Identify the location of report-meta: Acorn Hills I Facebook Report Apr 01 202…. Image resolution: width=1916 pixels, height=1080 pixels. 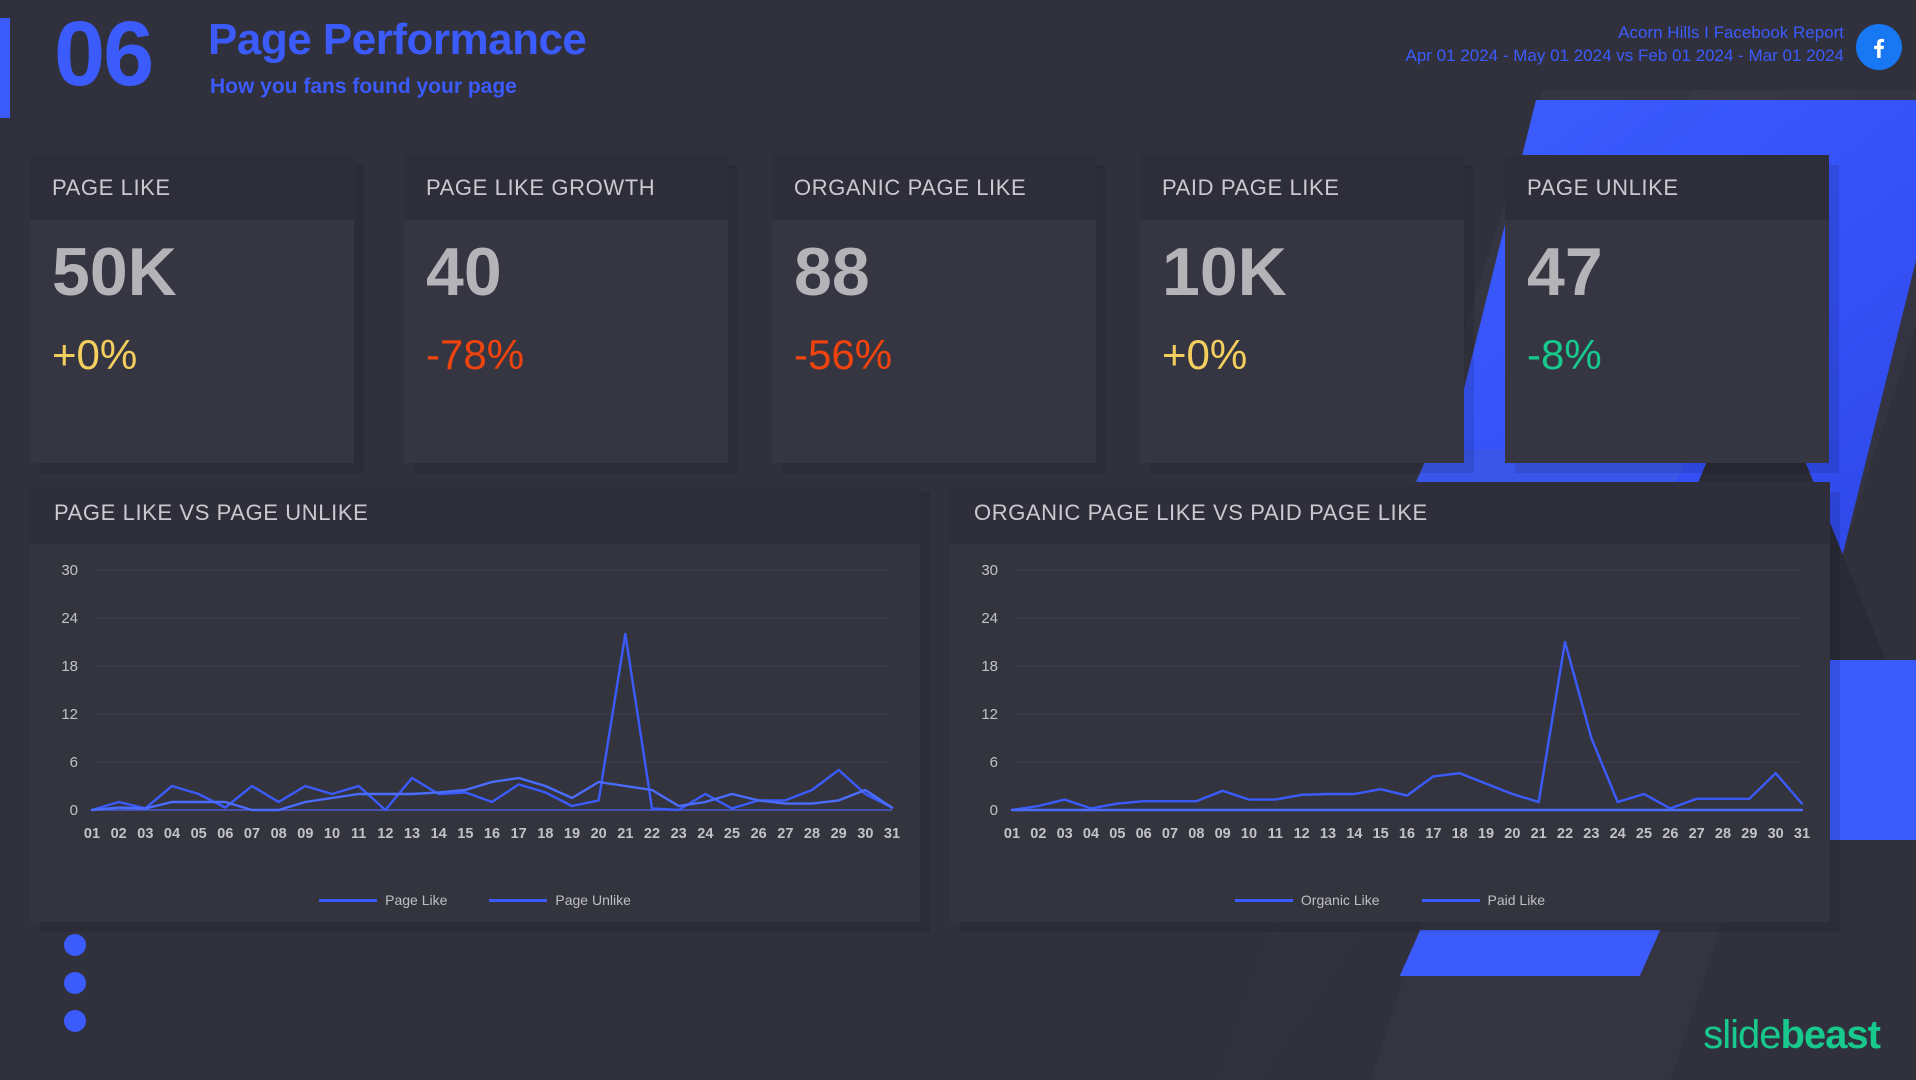
(1625, 45).